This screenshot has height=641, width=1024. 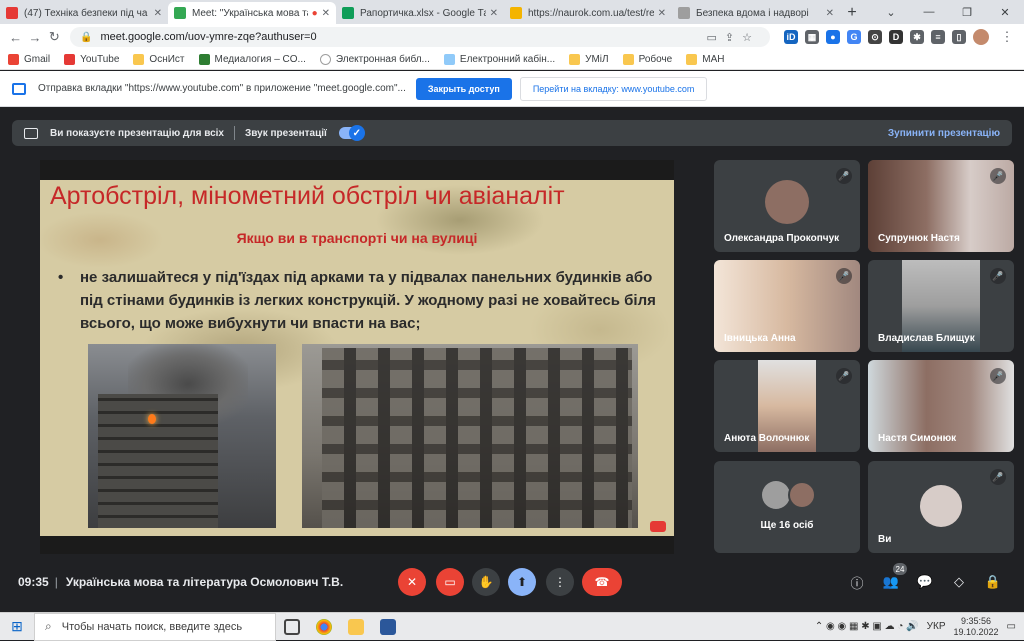 I want to click on bookmark-youtube: YouTube, so click(x=91, y=59).